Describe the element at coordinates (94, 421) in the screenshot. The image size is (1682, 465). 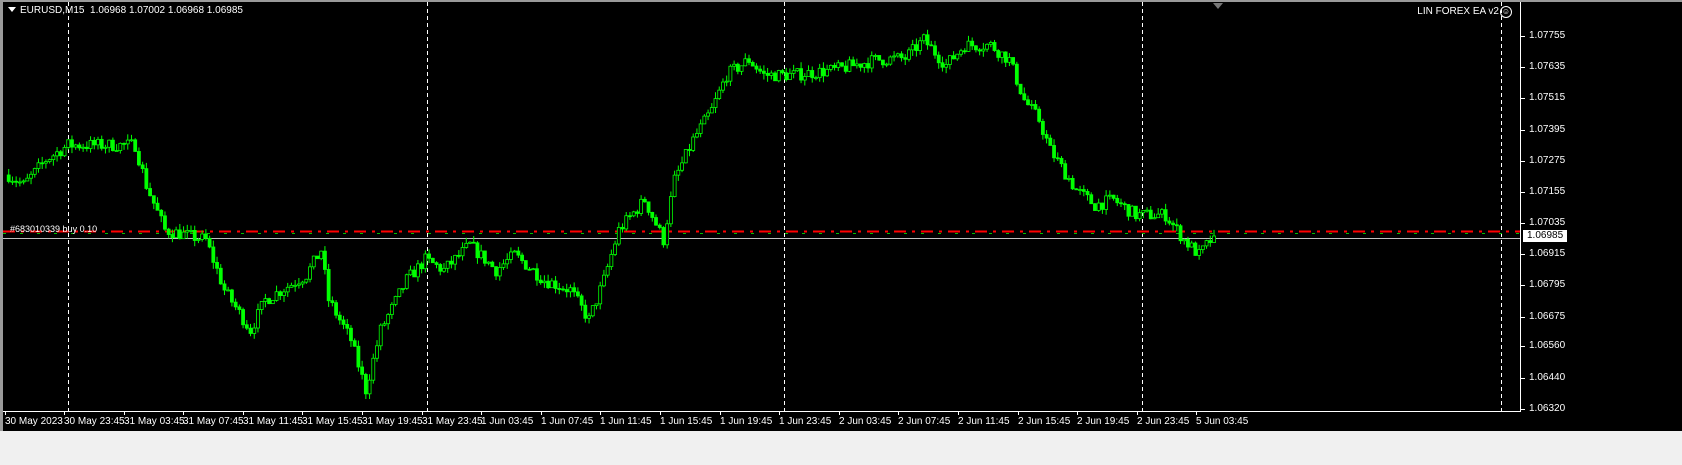
I see `time-tick-label: 30 May 23:45` at that location.